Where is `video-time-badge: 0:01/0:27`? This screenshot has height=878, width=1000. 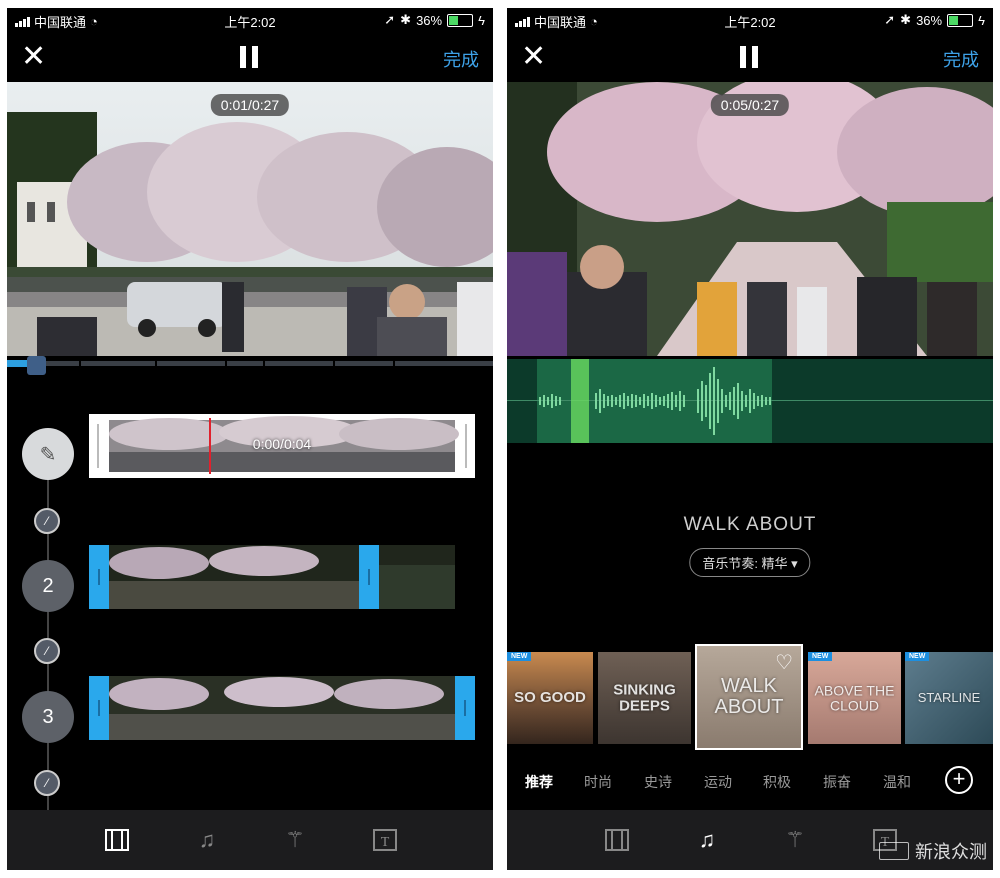 video-time-badge: 0:01/0:27 is located at coordinates (250, 105).